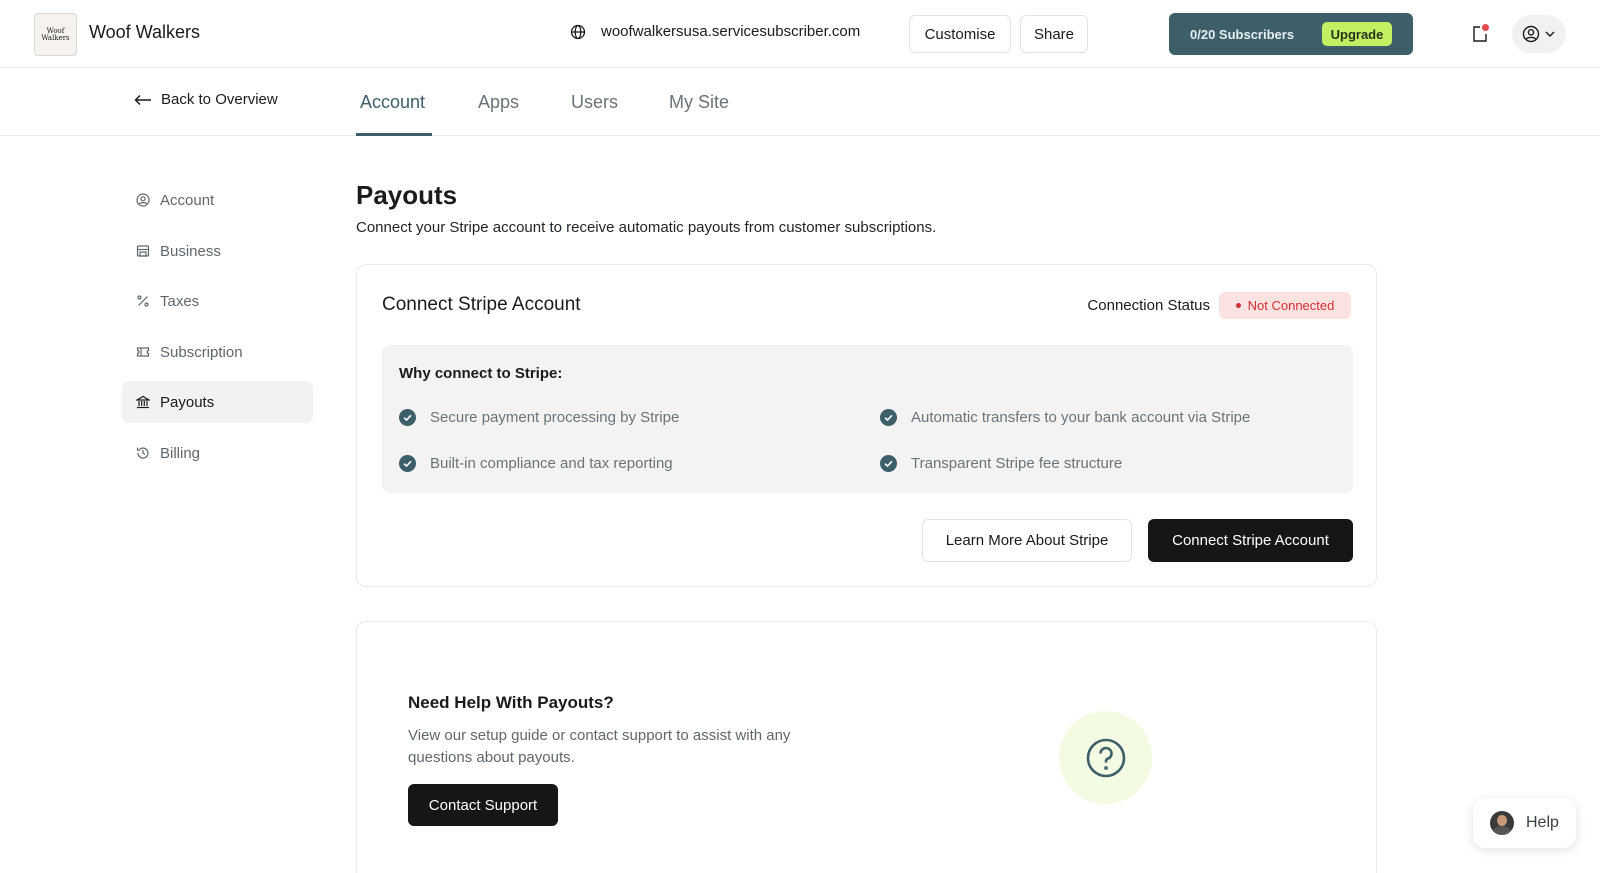  What do you see at coordinates (407, 195) in the screenshot?
I see `page-title: Payouts` at bounding box center [407, 195].